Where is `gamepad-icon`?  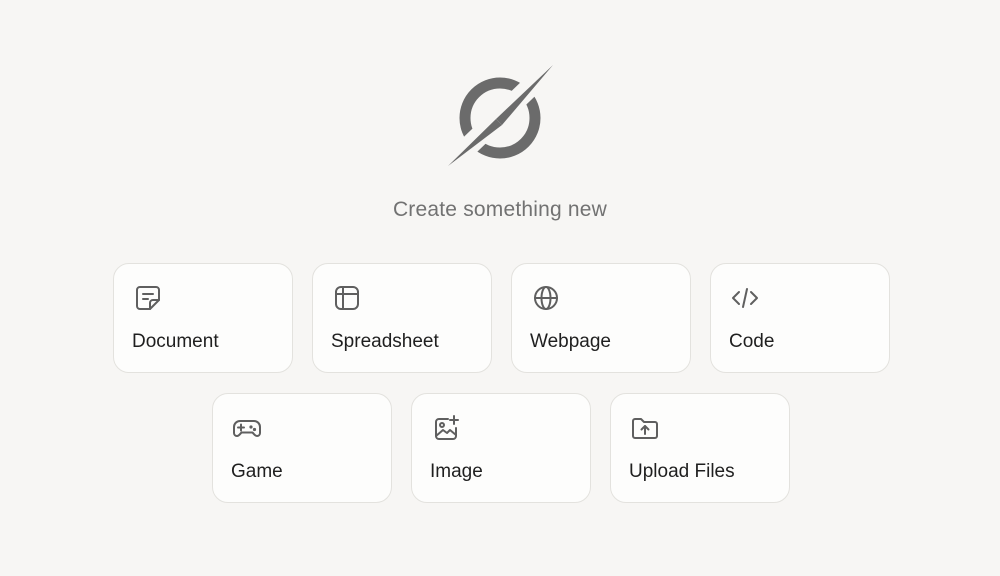
gamepad-icon is located at coordinates (247, 428).